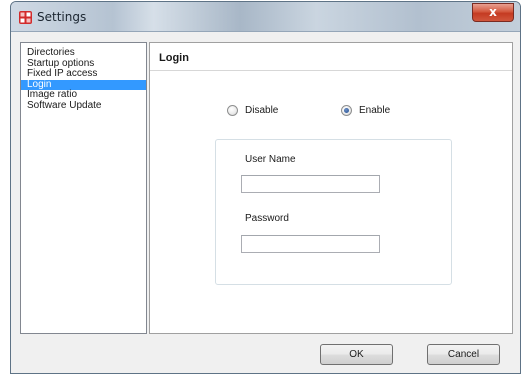 Image resolution: width=523 pixels, height=376 pixels. Describe the element at coordinates (25, 17) in the screenshot. I see `settings-app-icon` at that location.